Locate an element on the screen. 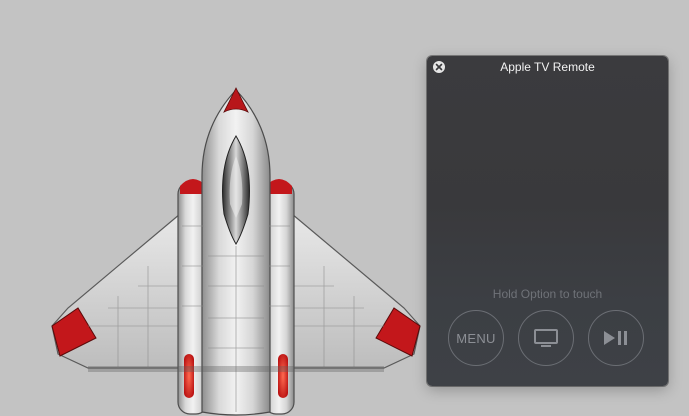 This screenshot has height=416, width=689. tv-icon is located at coordinates (546, 338).